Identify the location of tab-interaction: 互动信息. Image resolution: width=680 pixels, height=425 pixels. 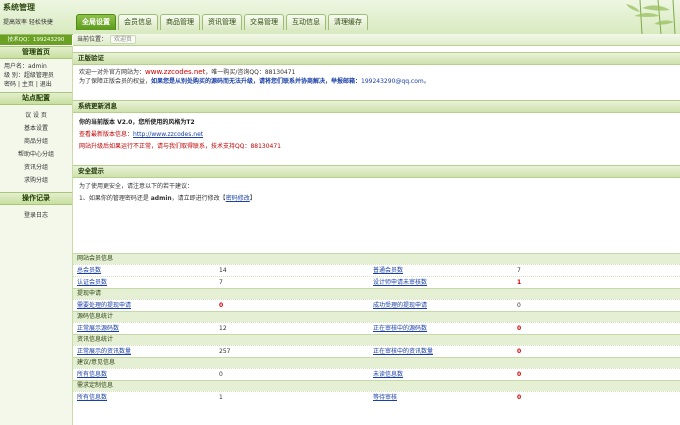
(306, 22).